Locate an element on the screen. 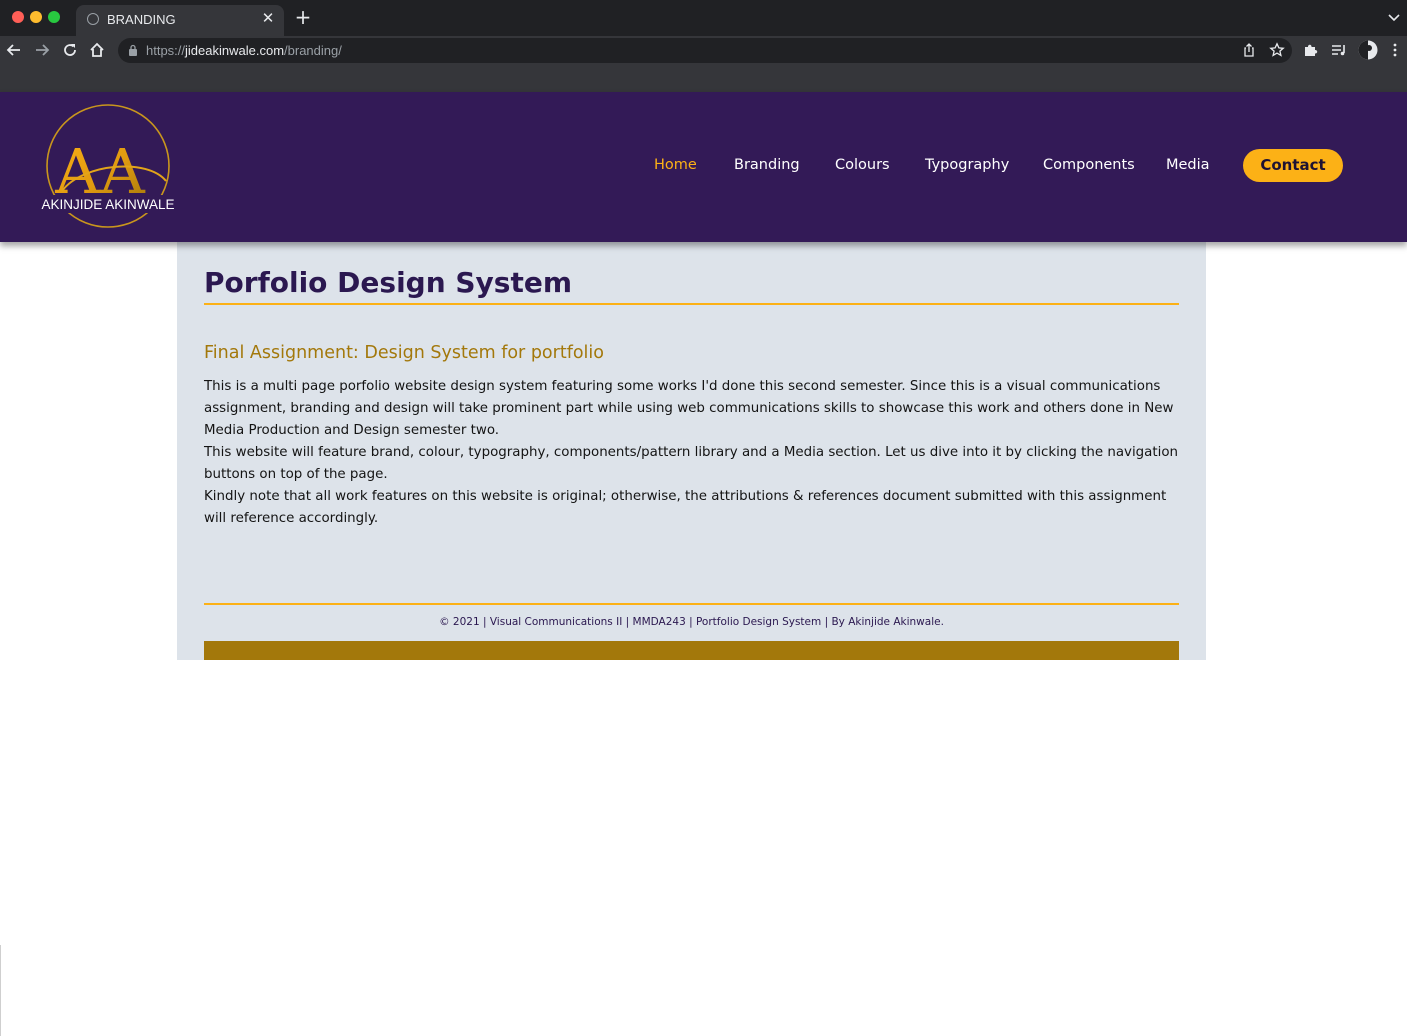 Image resolution: width=1407 pixels, height=1036 pixels. browser-tab-bar: BRANDING ✕ + is located at coordinates (703, 18).